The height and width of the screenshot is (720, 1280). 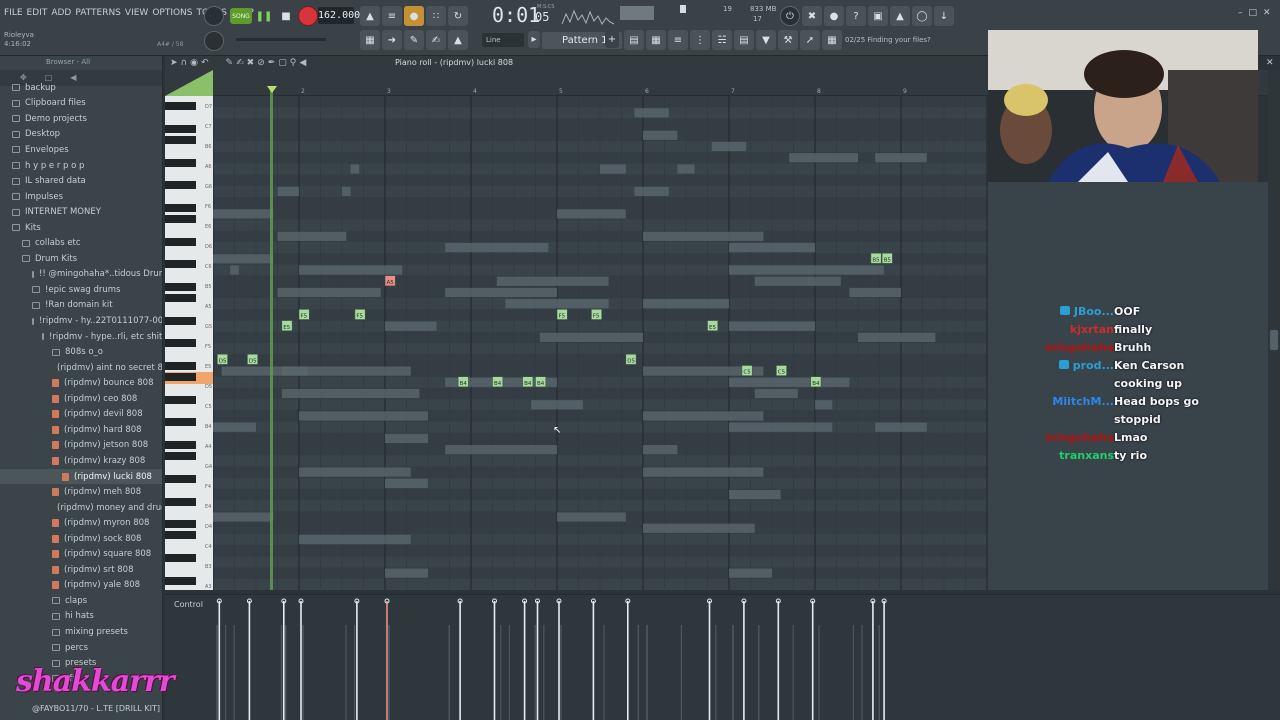 I want to click on microphone-icon: ●, so click(x=834, y=16).